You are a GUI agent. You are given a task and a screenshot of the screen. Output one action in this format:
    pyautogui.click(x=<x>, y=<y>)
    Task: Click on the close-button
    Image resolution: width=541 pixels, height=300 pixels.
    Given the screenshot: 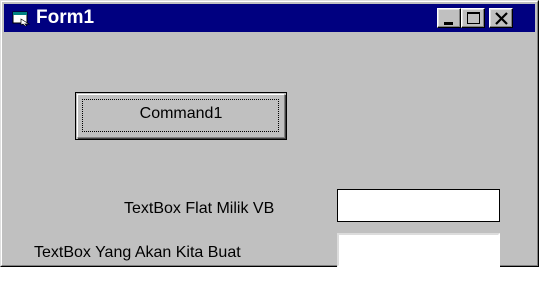 What is the action you would take?
    pyautogui.click(x=501, y=18)
    